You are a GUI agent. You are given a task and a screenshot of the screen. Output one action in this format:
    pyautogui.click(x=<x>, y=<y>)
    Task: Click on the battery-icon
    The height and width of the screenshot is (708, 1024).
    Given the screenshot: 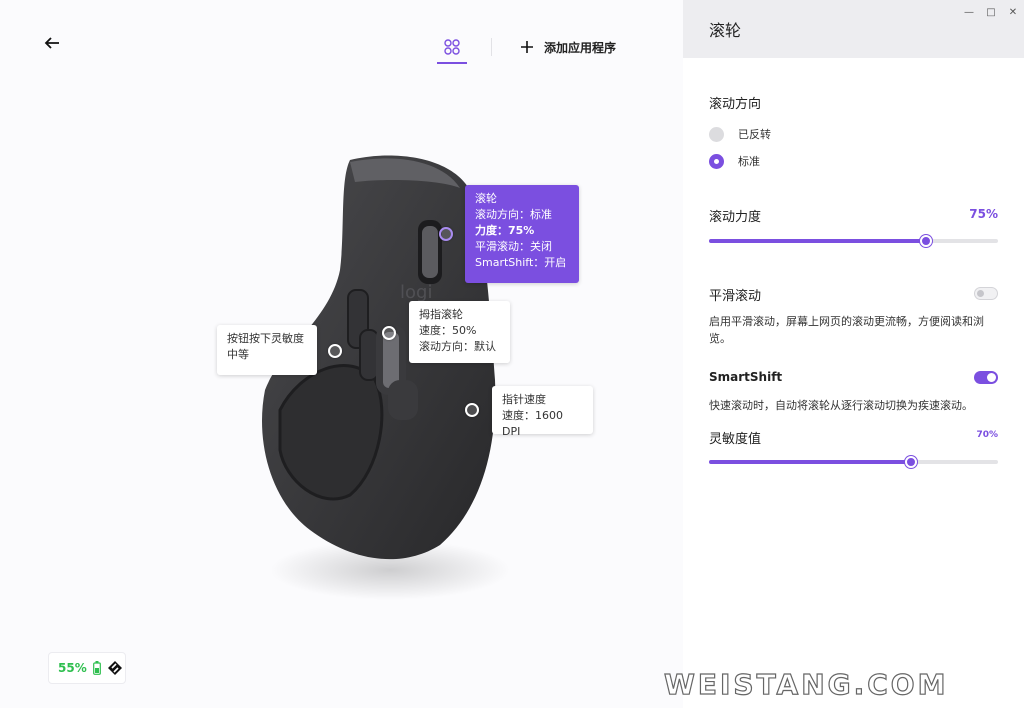 What is the action you would take?
    pyautogui.click(x=96, y=668)
    